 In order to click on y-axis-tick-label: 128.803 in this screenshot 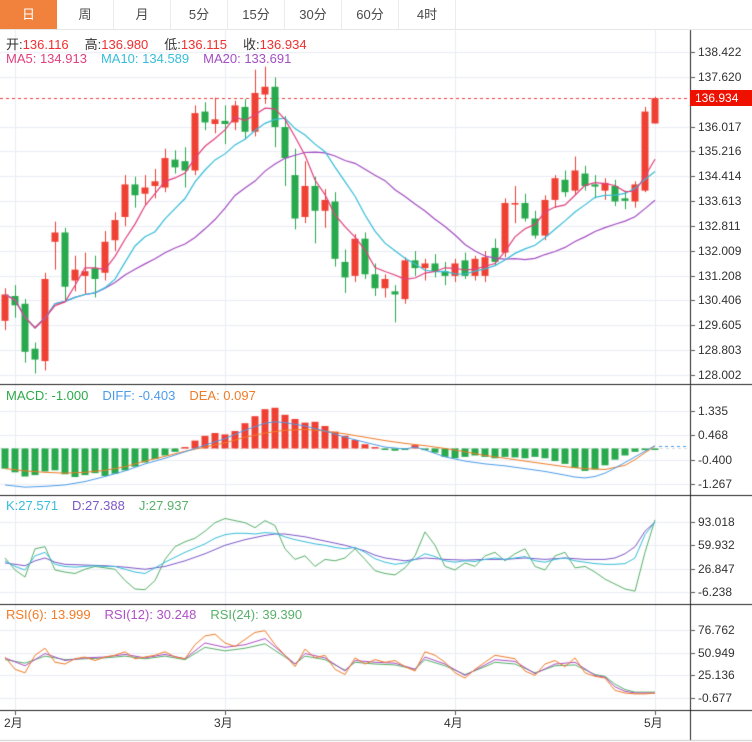, I will do `click(720, 350)`.